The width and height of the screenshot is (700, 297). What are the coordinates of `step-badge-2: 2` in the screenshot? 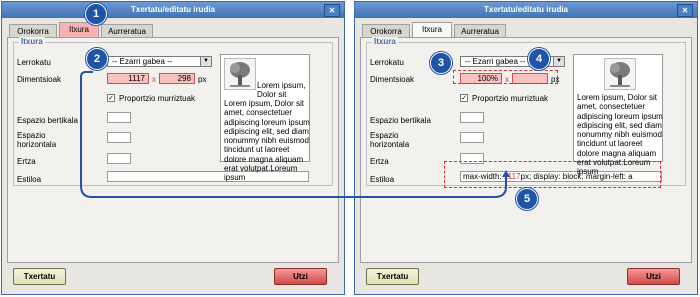 It's located at (97, 59).